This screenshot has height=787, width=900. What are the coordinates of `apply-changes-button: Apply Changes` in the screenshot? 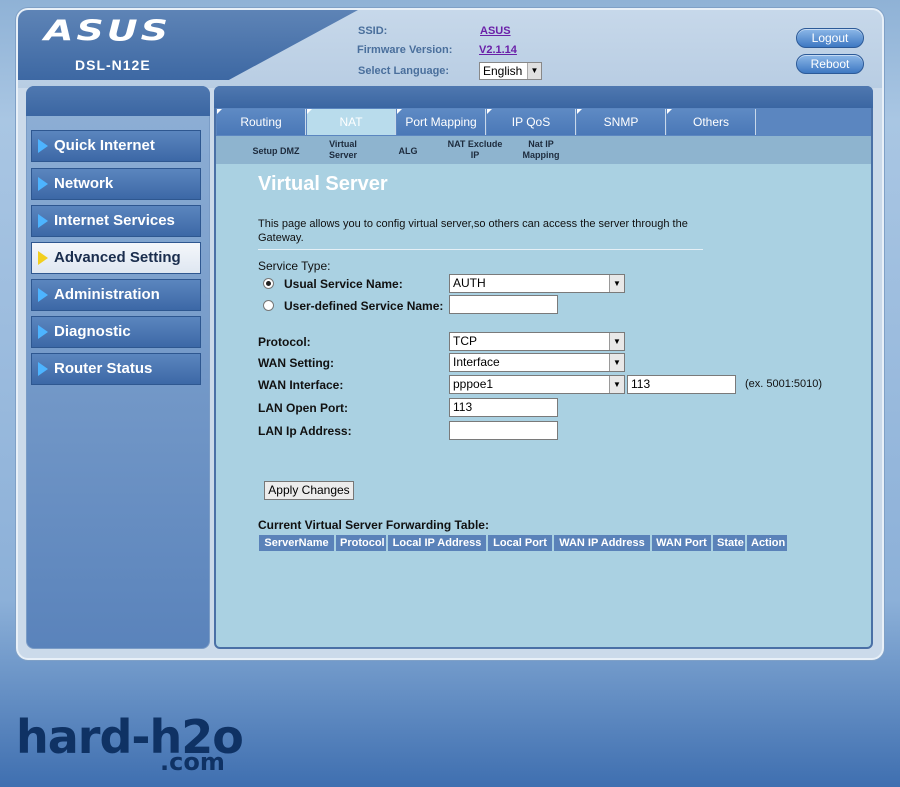 It's located at (309, 490).